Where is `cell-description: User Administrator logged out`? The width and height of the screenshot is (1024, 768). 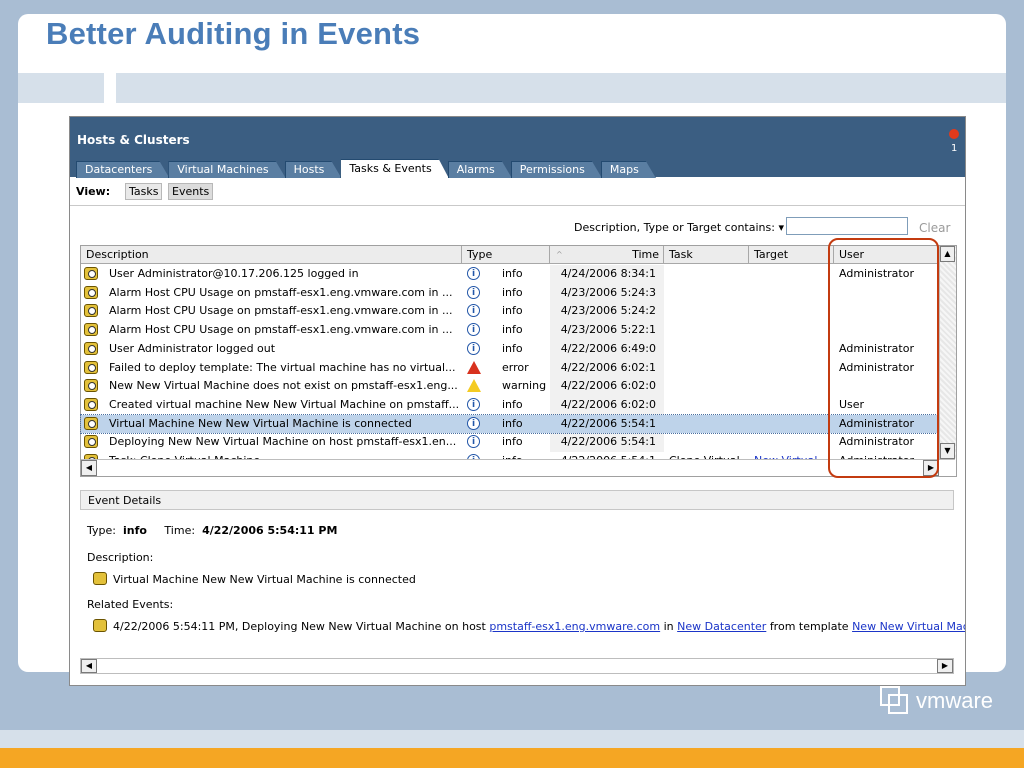
cell-description: User Administrator logged out is located at coordinates (192, 348).